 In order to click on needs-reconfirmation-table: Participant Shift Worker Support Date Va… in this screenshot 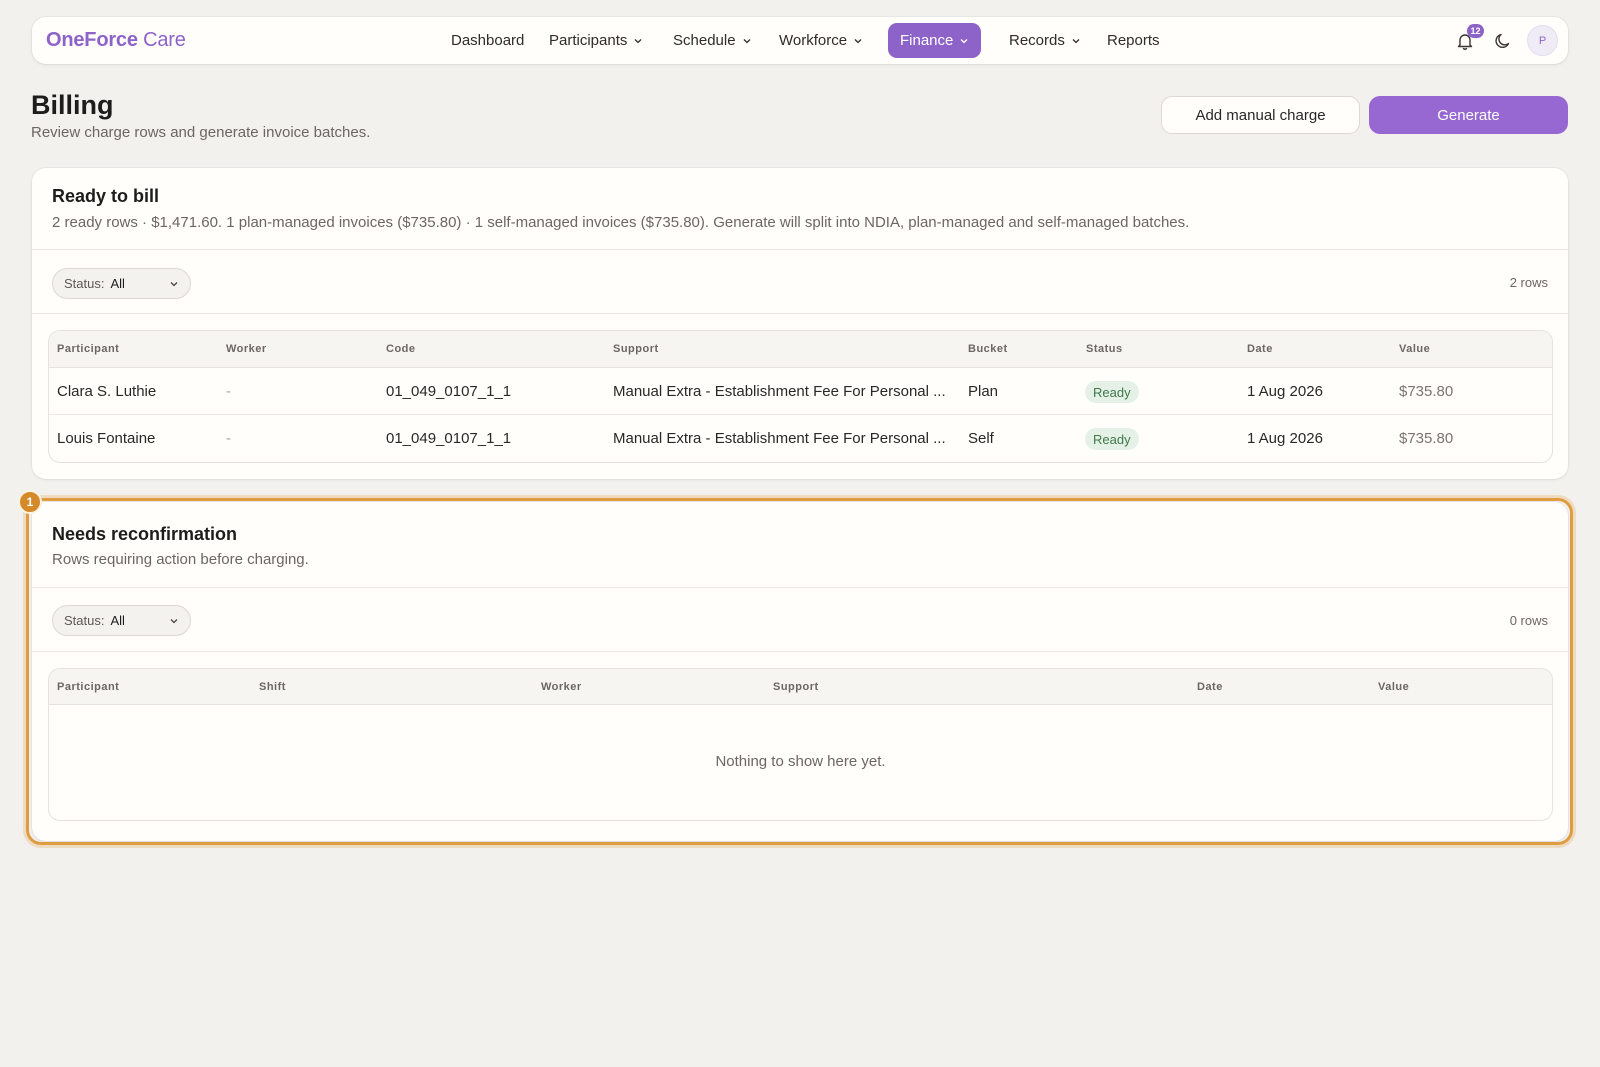, I will do `click(800, 744)`.